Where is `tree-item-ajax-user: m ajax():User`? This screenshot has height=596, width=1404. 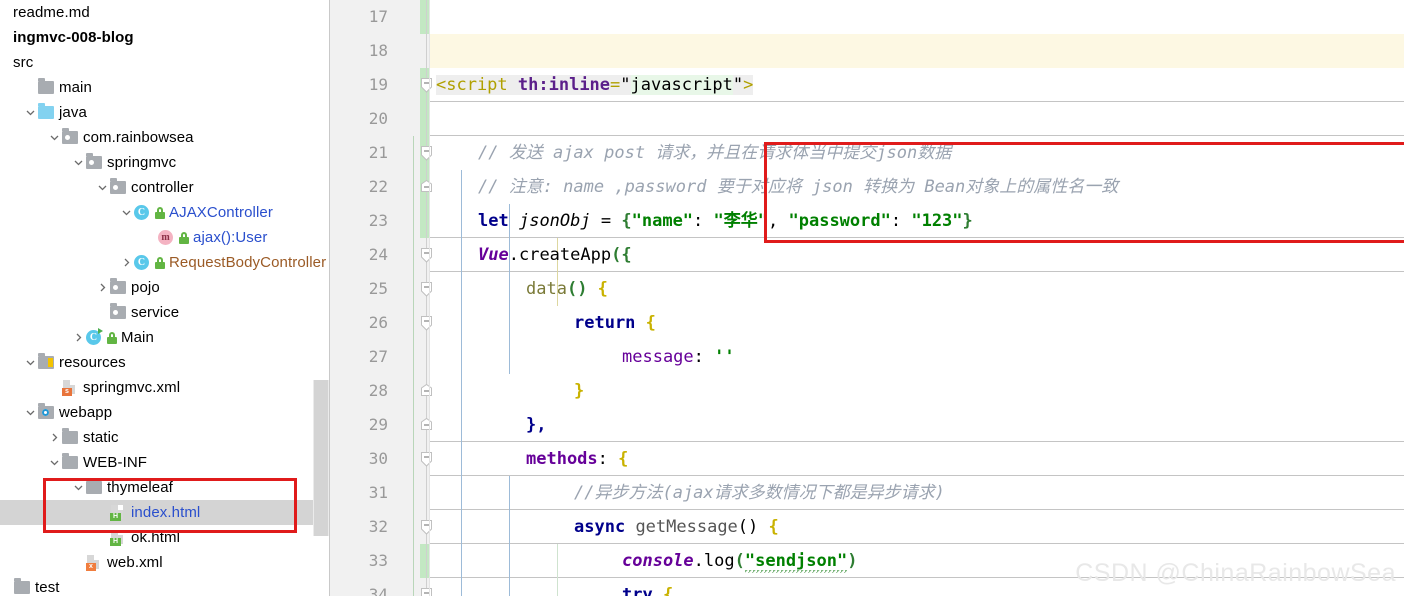 tree-item-ajax-user: m ajax():User is located at coordinates (170, 237).